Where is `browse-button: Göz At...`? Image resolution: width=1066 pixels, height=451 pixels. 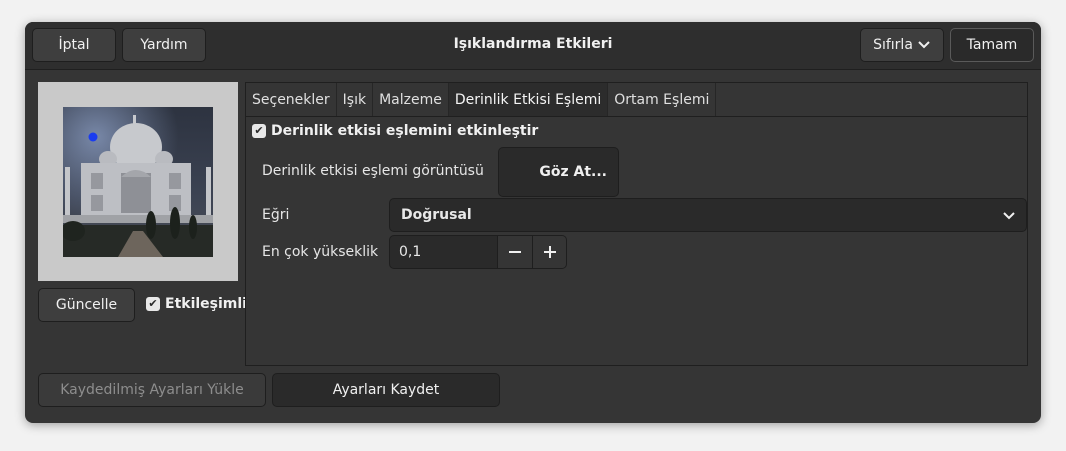
browse-button: Göz At... is located at coordinates (558, 172).